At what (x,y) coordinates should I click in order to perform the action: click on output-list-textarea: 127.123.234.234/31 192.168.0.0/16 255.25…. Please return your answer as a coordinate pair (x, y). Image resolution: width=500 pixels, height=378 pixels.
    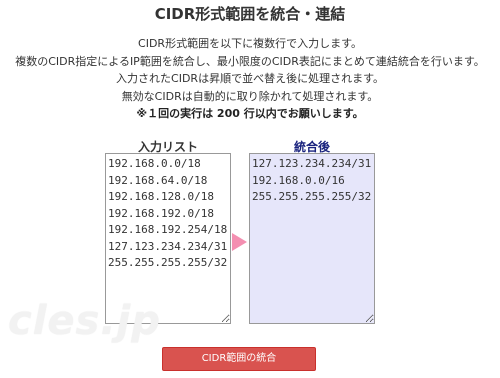
    Looking at the image, I should click on (312, 238).